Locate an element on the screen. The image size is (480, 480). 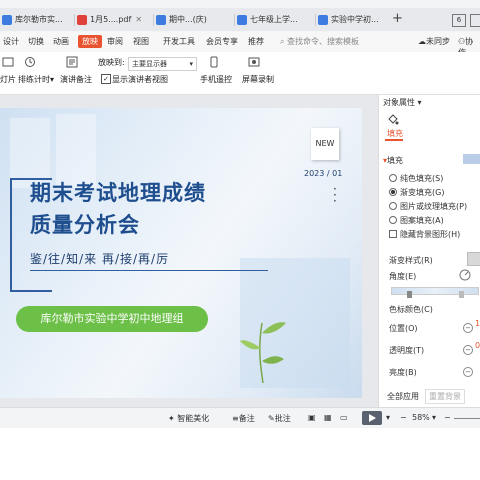
display-select: 主要显示器 ▾ is located at coordinates (162, 64).